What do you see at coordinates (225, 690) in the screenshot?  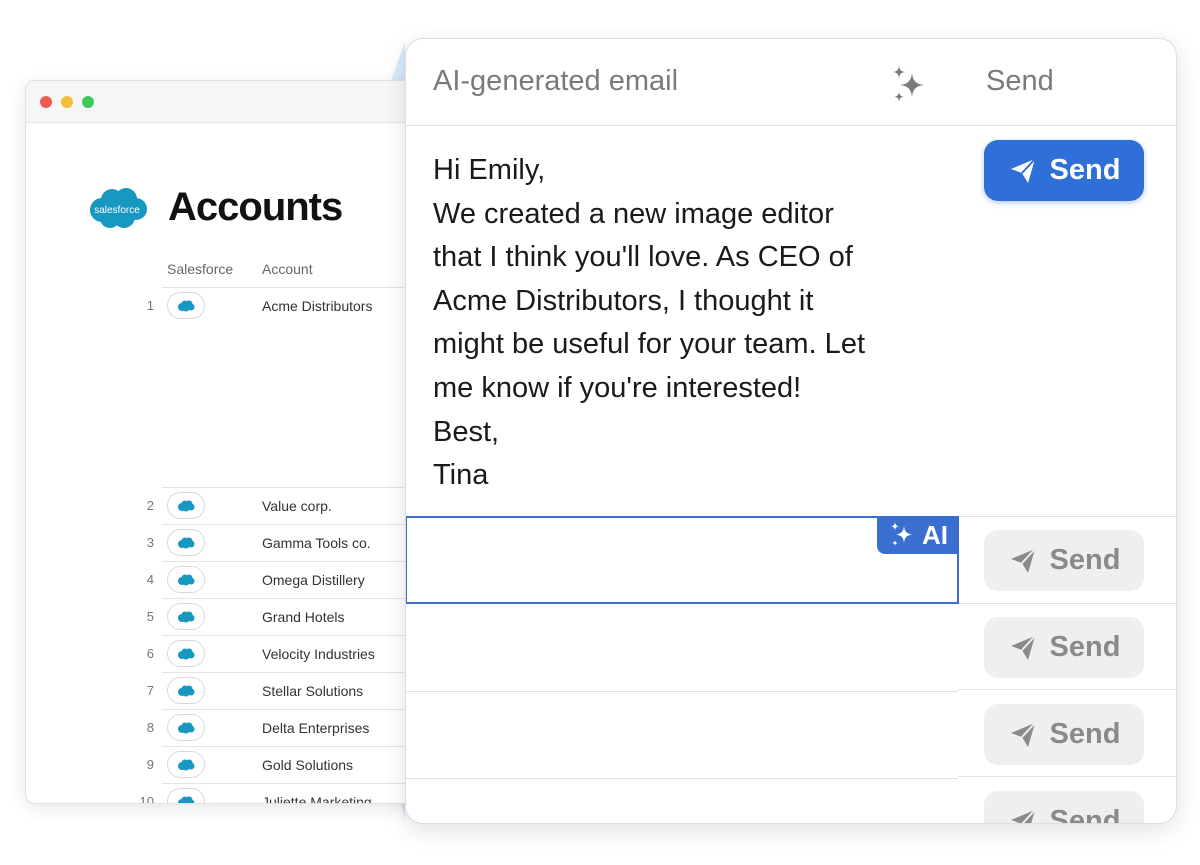 I see `table-row: 7 Stellar Solutions` at bounding box center [225, 690].